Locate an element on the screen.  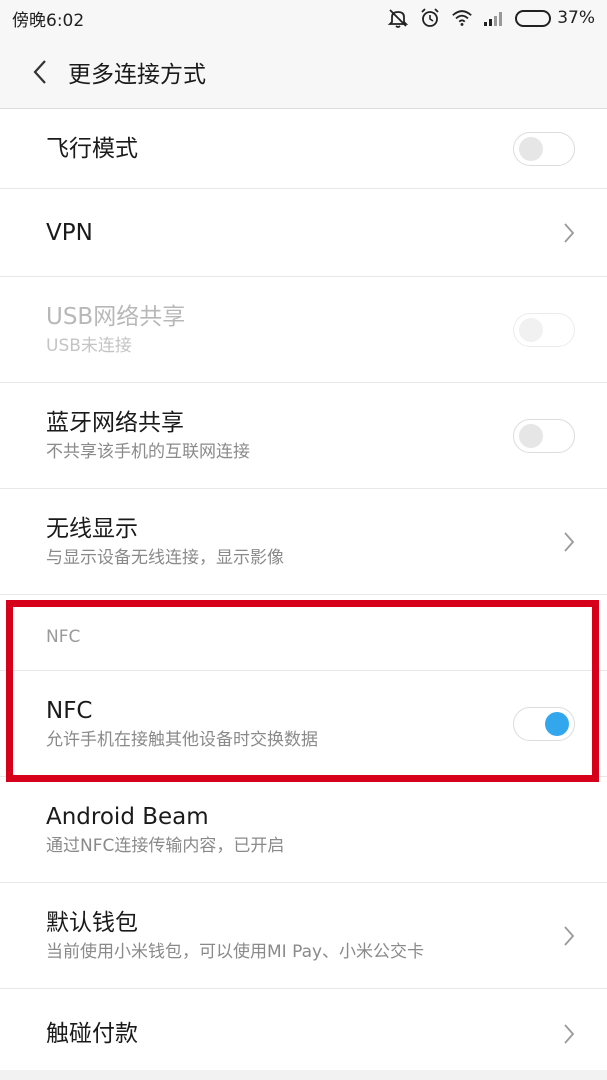
alarm-icon is located at coordinates (430, 18).